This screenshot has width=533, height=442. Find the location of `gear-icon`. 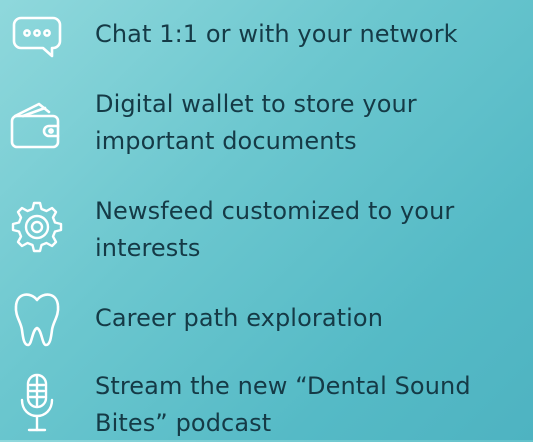

gear-icon is located at coordinates (37, 226).